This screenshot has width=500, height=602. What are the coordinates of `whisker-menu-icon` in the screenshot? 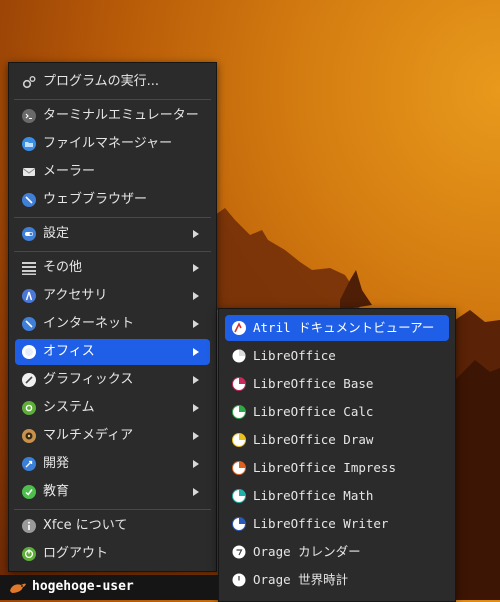 It's located at (18, 588).